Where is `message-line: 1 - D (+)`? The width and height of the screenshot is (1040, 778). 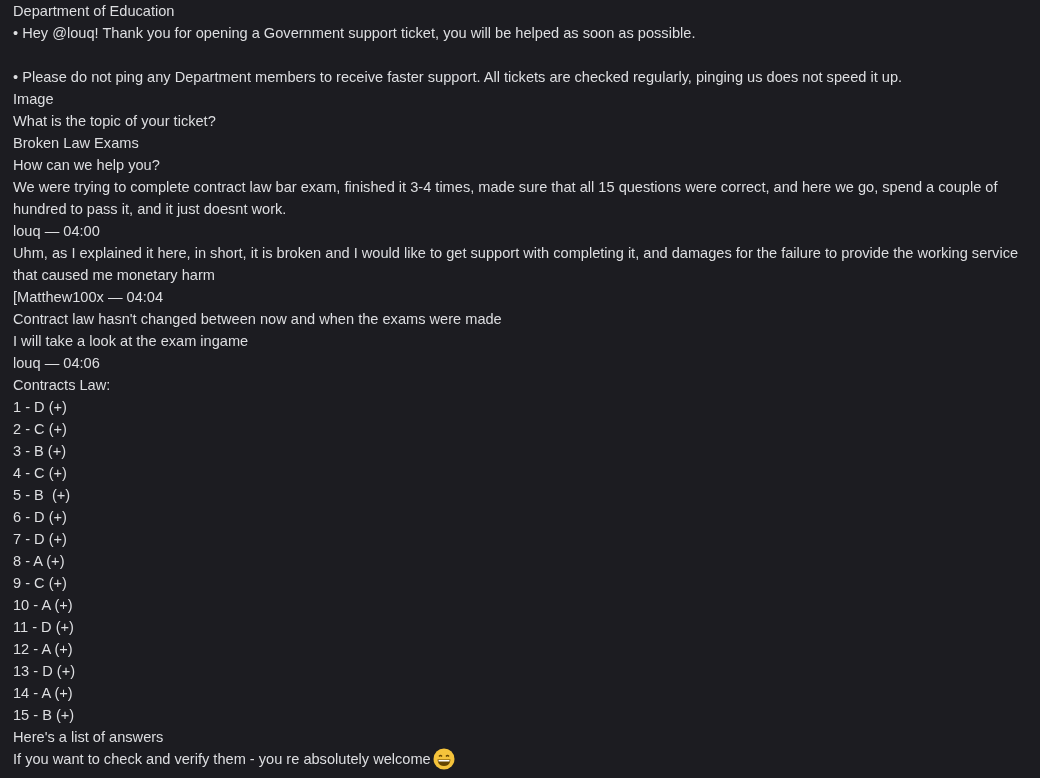
message-line: 1 - D (+) is located at coordinates (40, 407).